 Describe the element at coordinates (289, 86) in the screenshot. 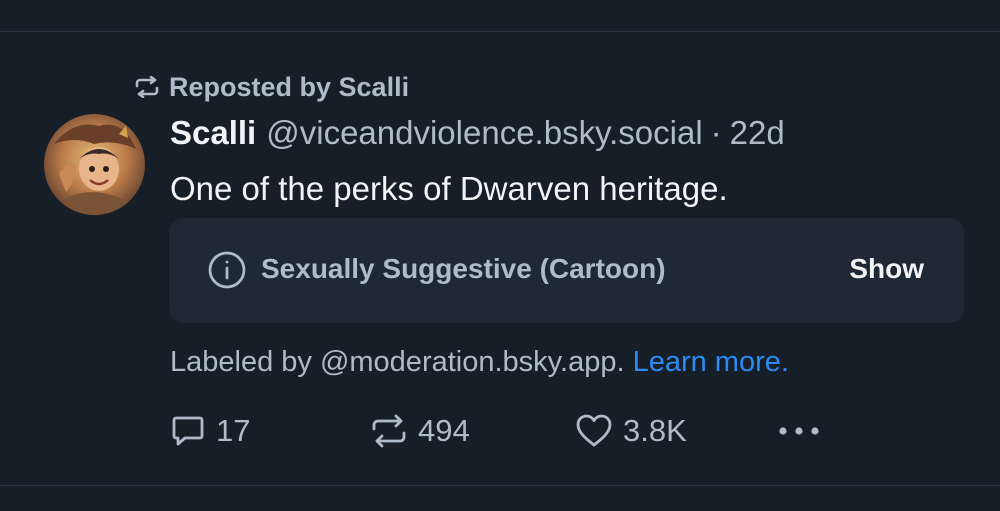

I see `repost-label: Reposted by Scalli` at that location.